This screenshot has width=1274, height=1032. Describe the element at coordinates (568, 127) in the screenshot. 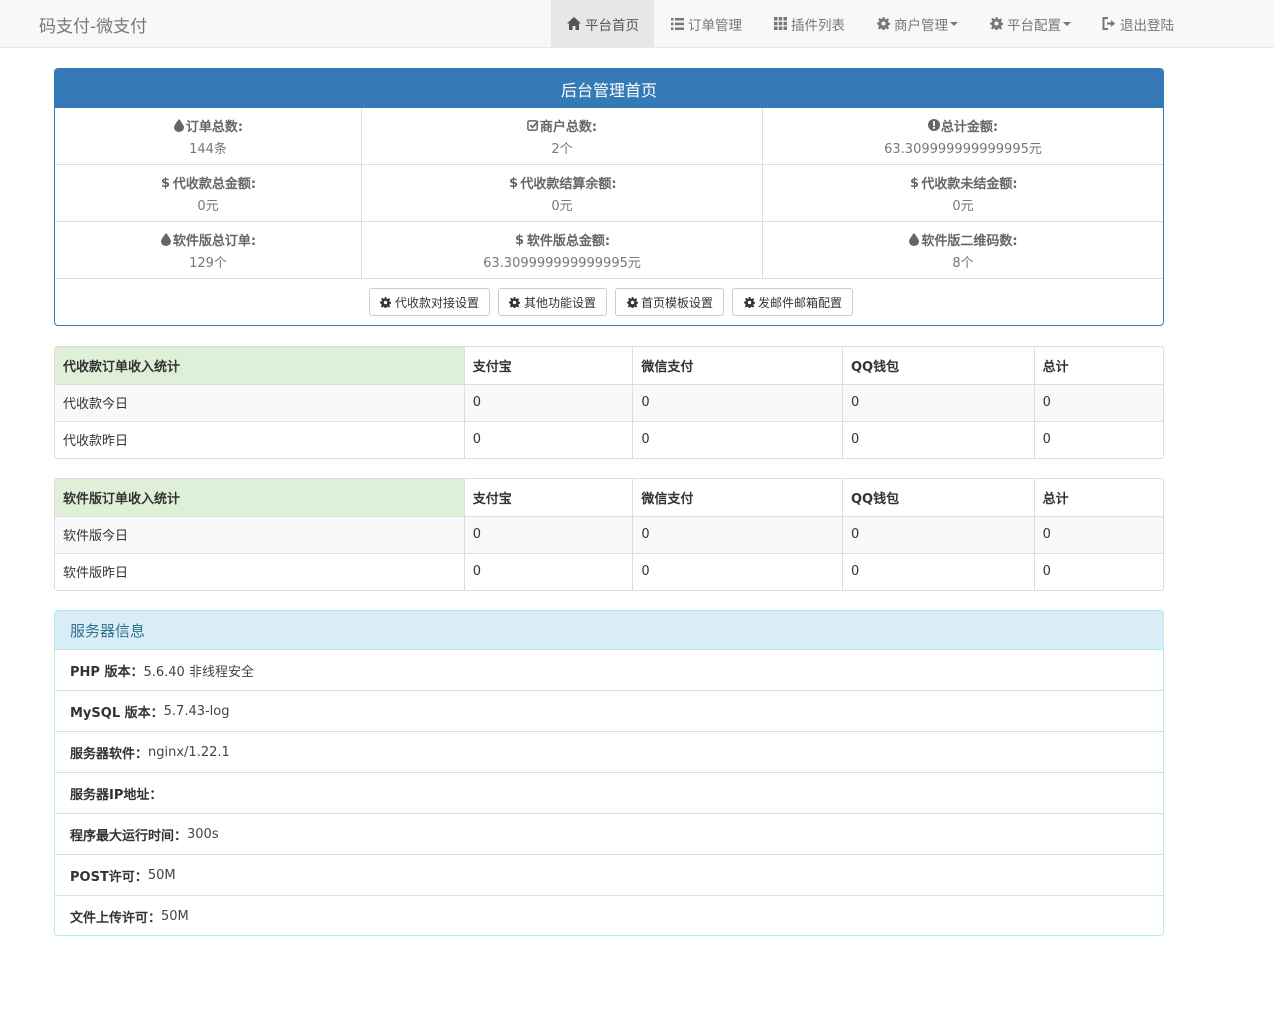

I see `stat-label-text: 商户总数:` at that location.